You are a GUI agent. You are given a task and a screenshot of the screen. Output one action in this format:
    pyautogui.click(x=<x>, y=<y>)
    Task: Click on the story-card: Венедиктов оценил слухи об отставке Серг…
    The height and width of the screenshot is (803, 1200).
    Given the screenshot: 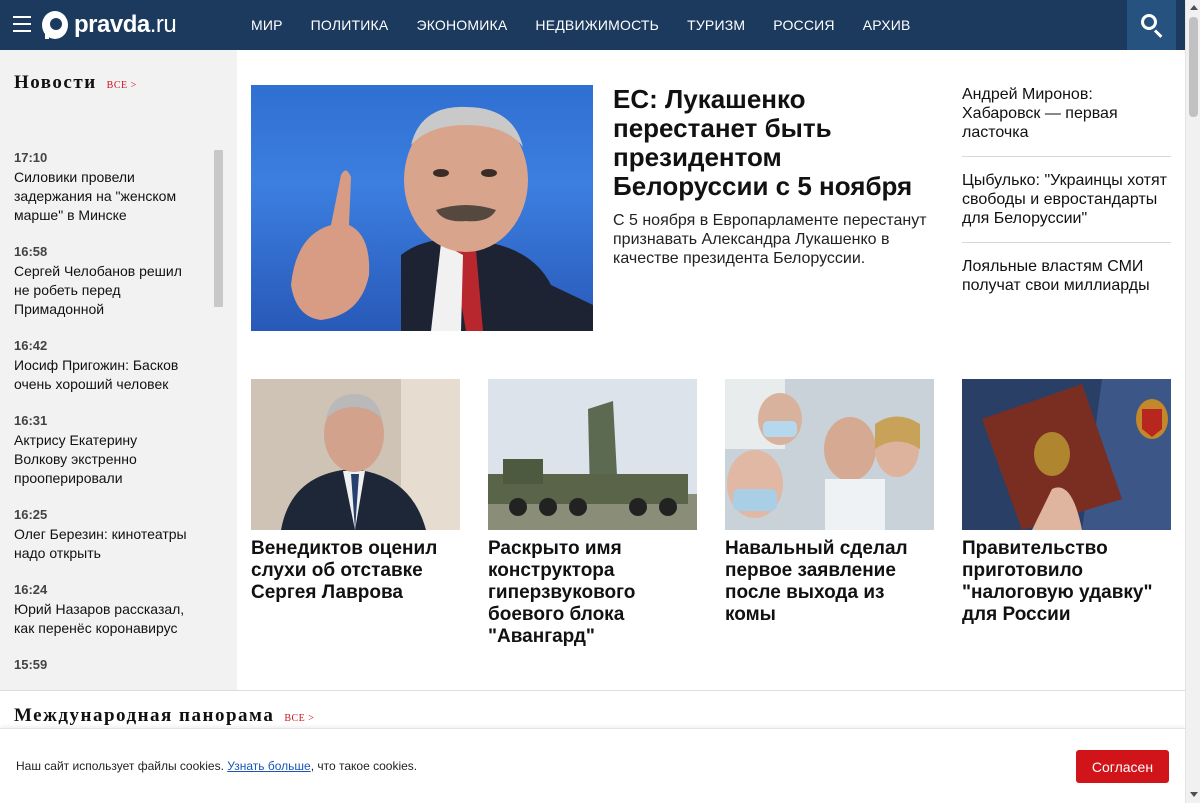 What is the action you would take?
    pyautogui.click(x=355, y=491)
    